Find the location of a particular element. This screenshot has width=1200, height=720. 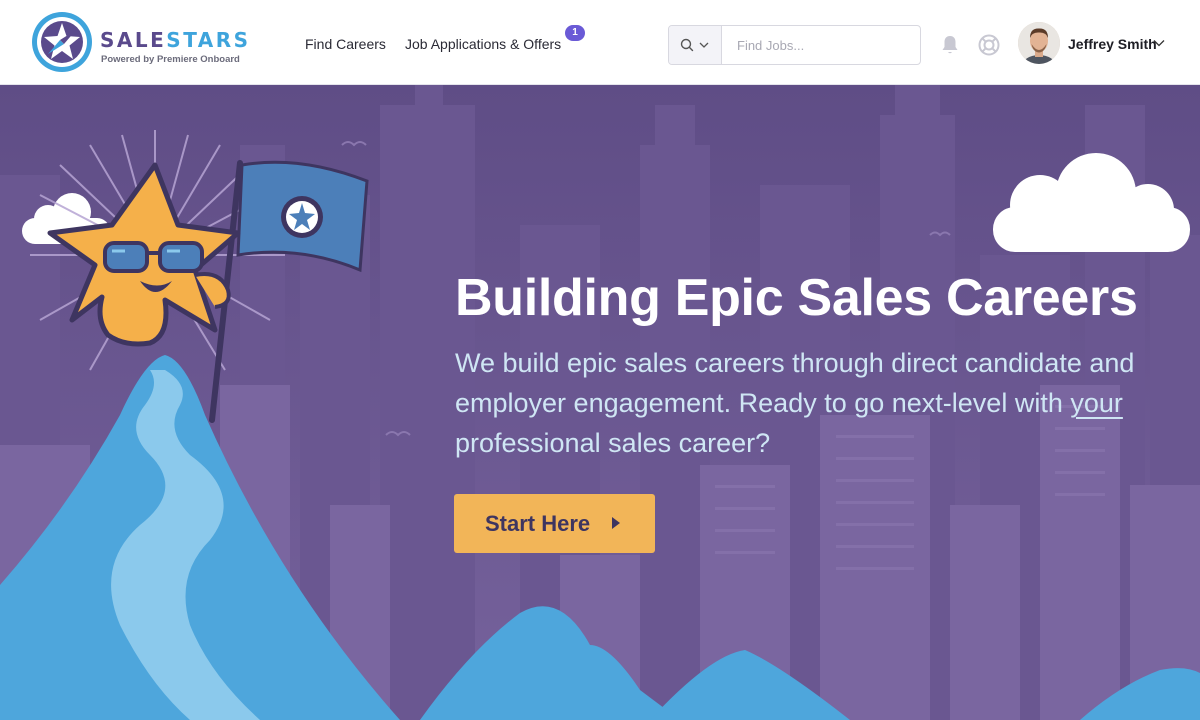

search-input is located at coordinates (821, 45).